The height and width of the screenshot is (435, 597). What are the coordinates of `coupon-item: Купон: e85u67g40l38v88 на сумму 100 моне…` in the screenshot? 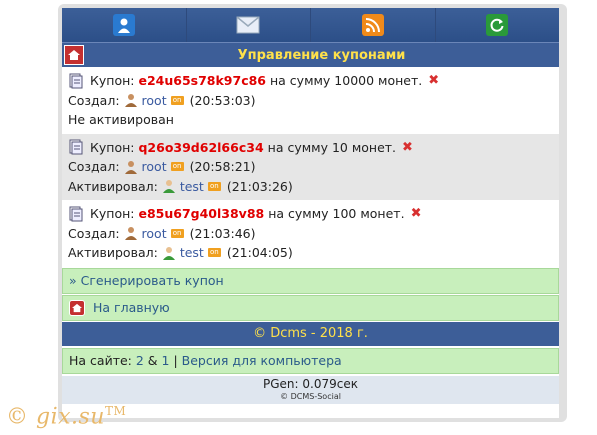 It's located at (310, 233).